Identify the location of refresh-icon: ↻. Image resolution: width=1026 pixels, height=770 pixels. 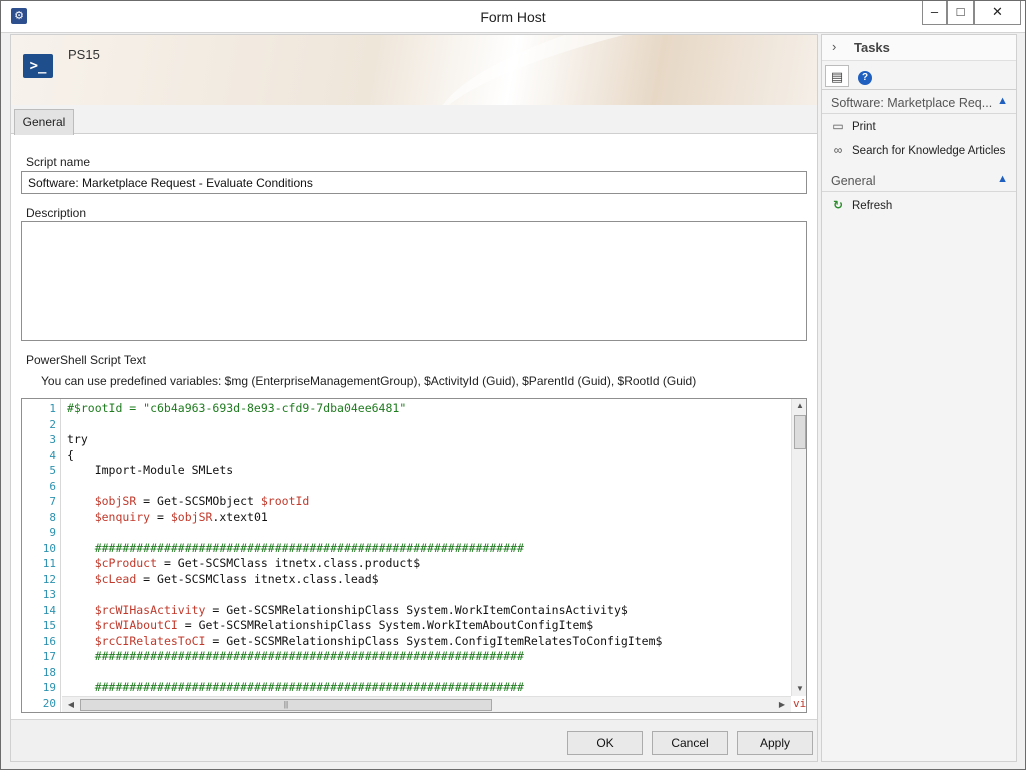
(838, 205).